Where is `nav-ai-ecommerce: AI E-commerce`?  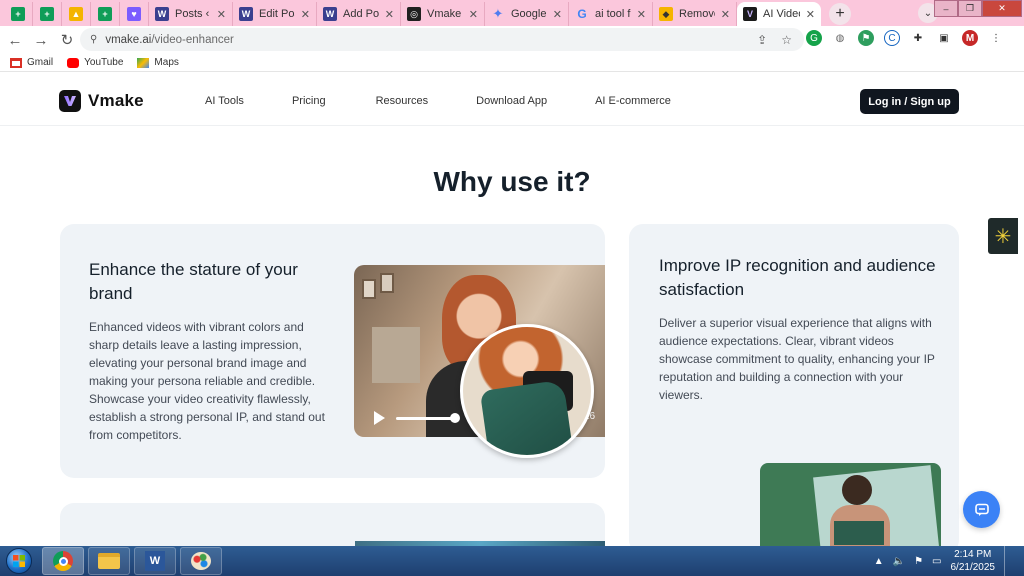 nav-ai-ecommerce: AI E-commerce is located at coordinates (633, 101).